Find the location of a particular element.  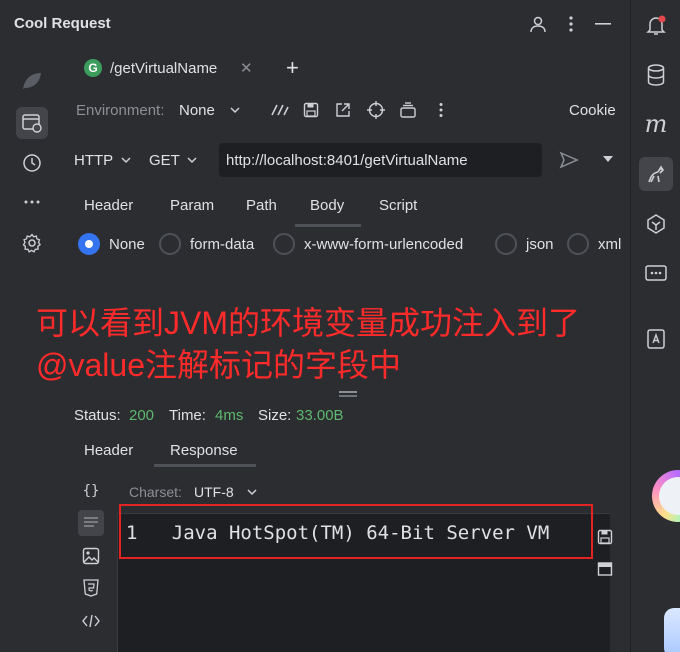

radio-urlencoded is located at coordinates (284, 244).